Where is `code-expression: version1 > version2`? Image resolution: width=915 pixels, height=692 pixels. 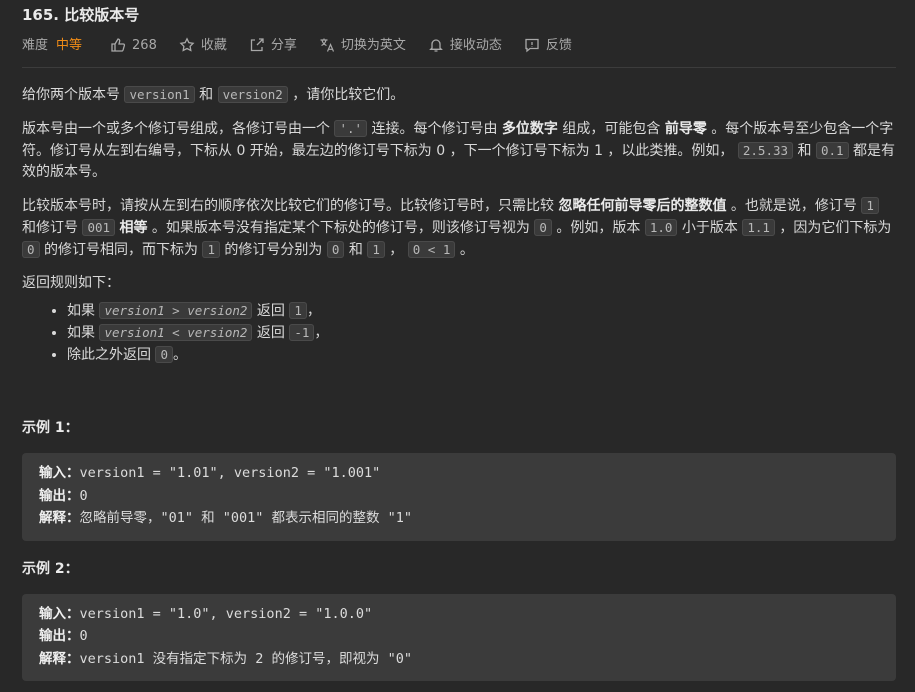 code-expression: version1 > version2 is located at coordinates (176, 310).